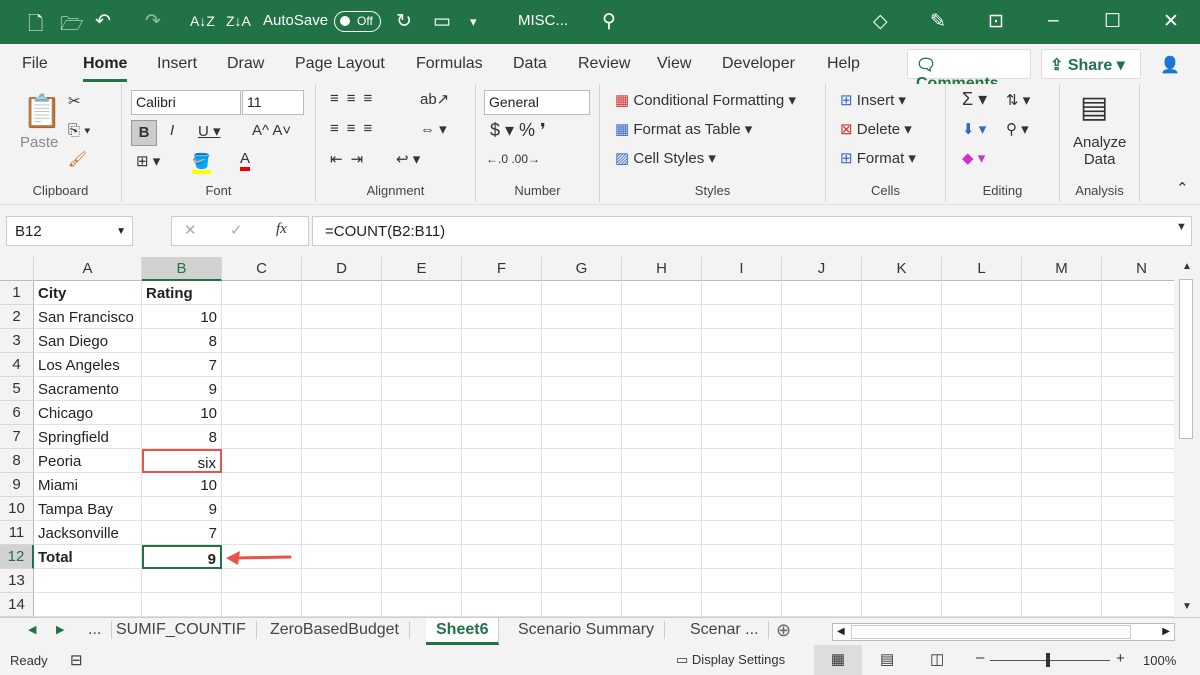 The image size is (1200, 675). I want to click on cell-G1, so click(582, 293).